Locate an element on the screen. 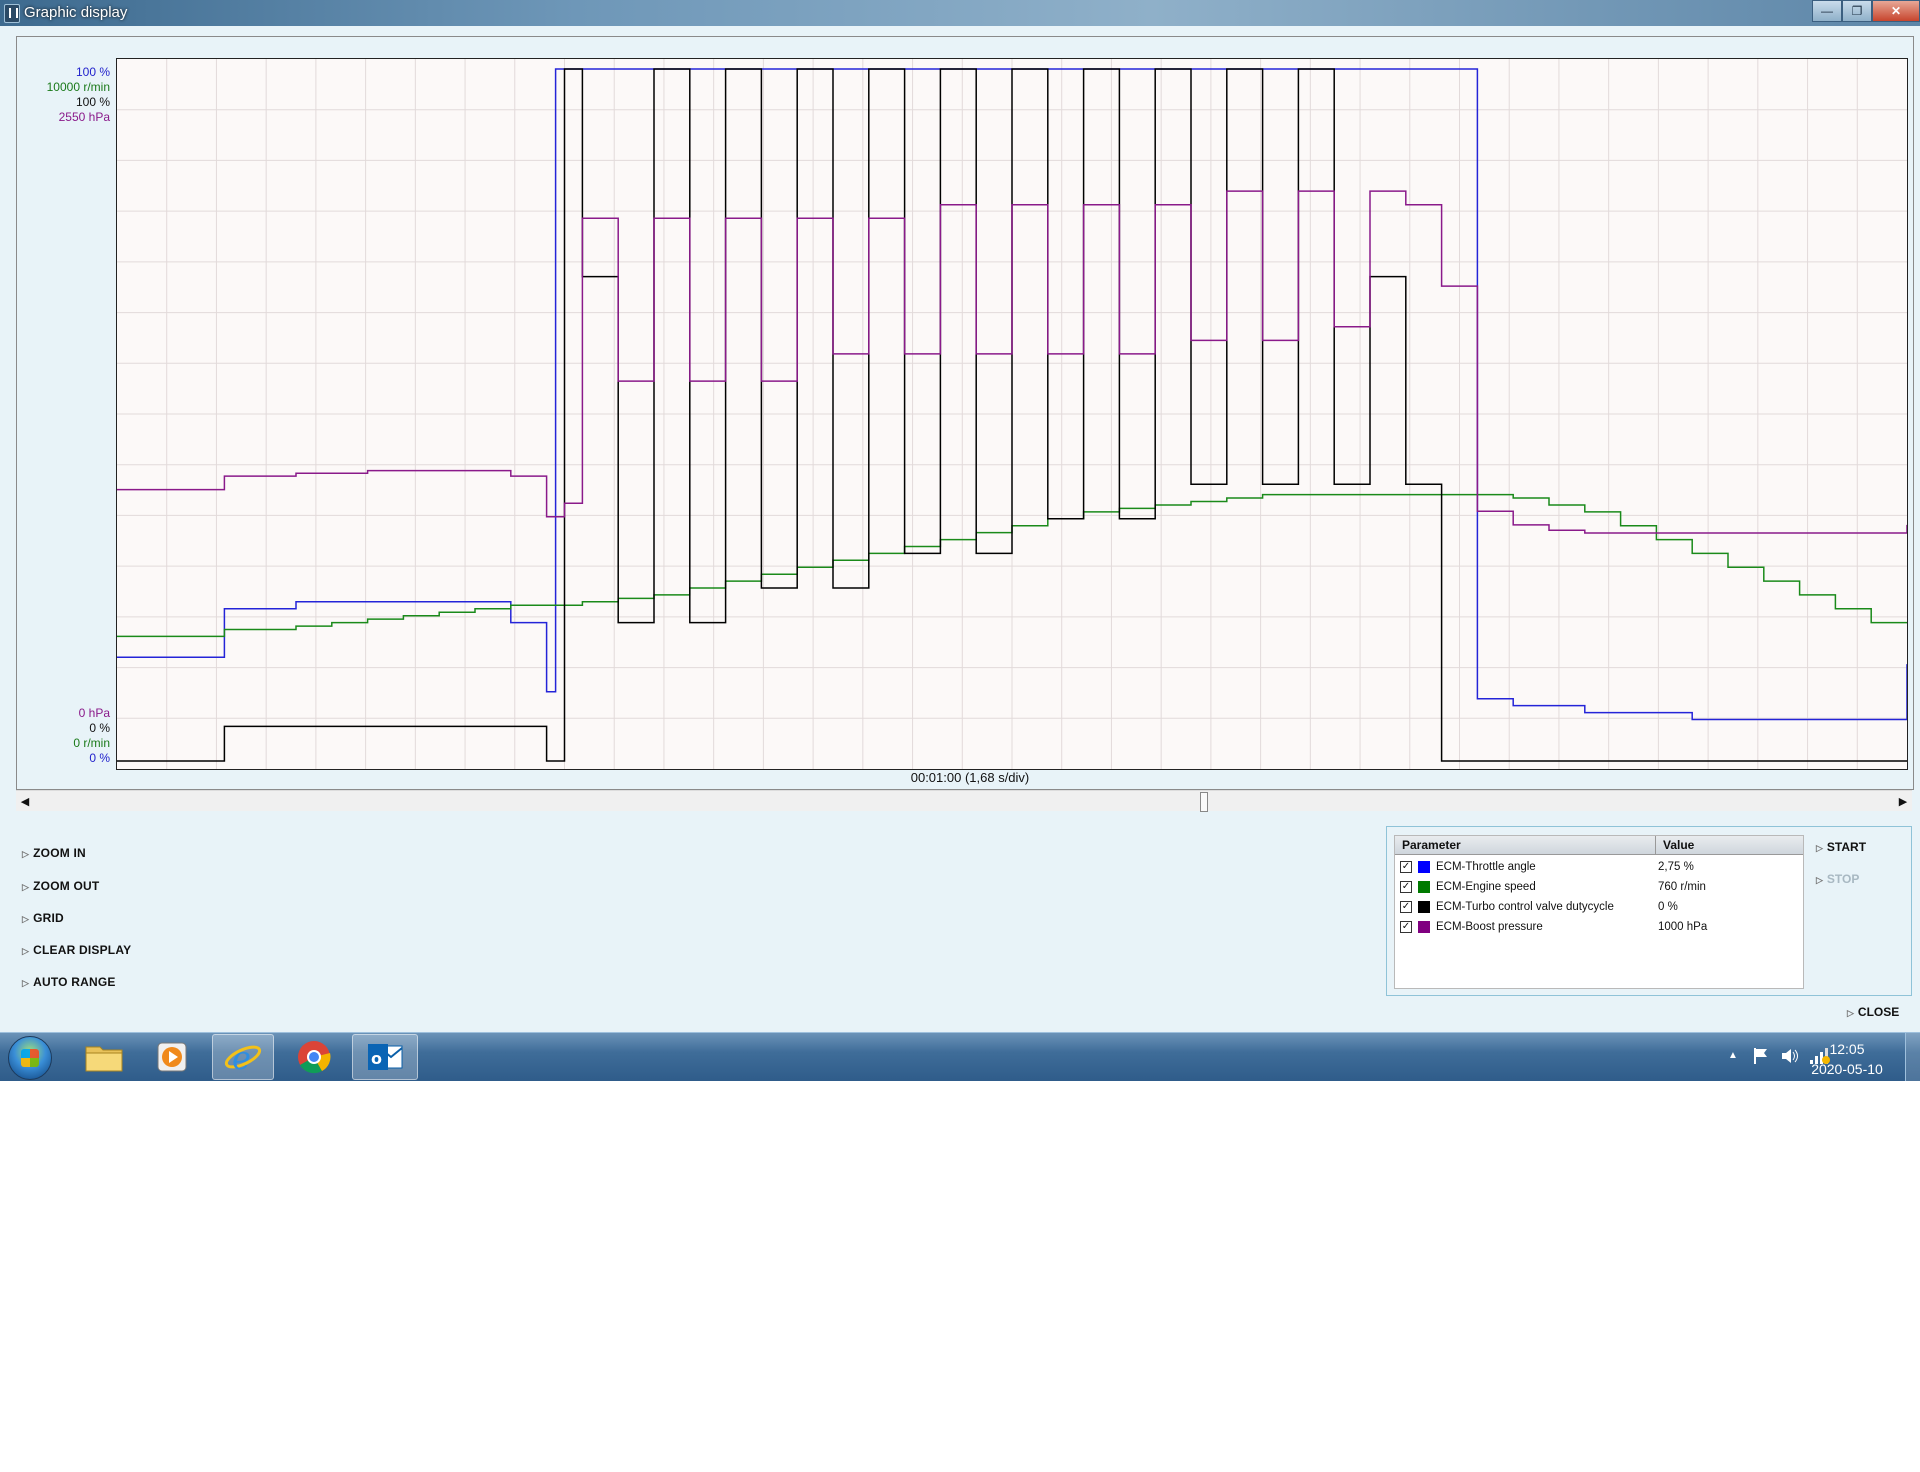 The image size is (1920, 1472). window-title: Graphic display is located at coordinates (76, 12).